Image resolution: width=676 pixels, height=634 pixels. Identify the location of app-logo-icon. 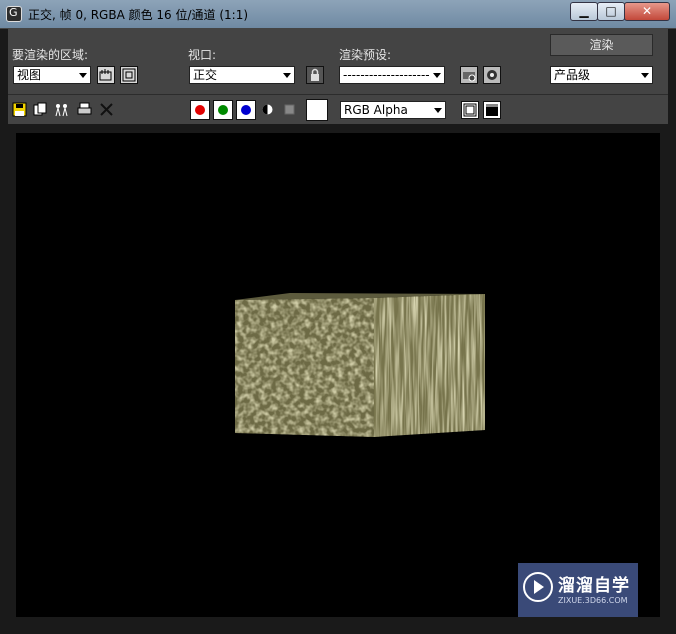
(14, 14).